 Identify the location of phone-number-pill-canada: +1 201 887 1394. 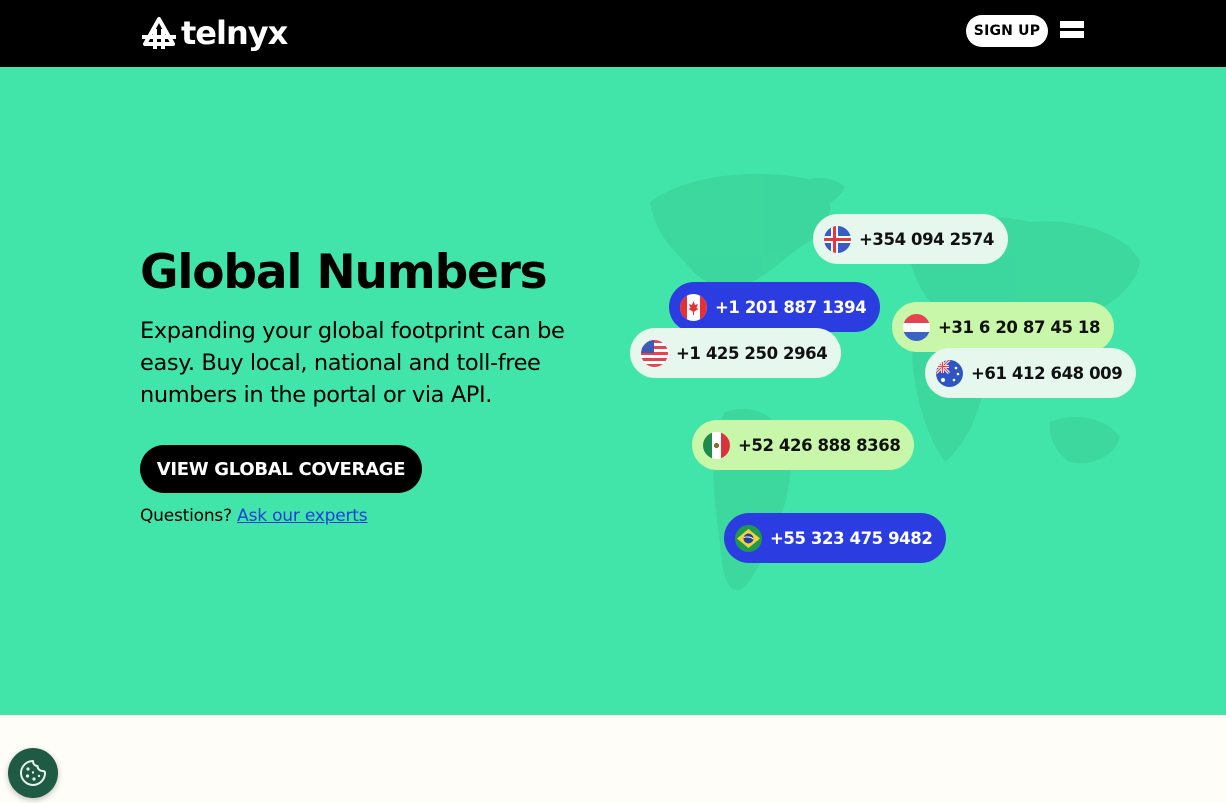
(775, 307).